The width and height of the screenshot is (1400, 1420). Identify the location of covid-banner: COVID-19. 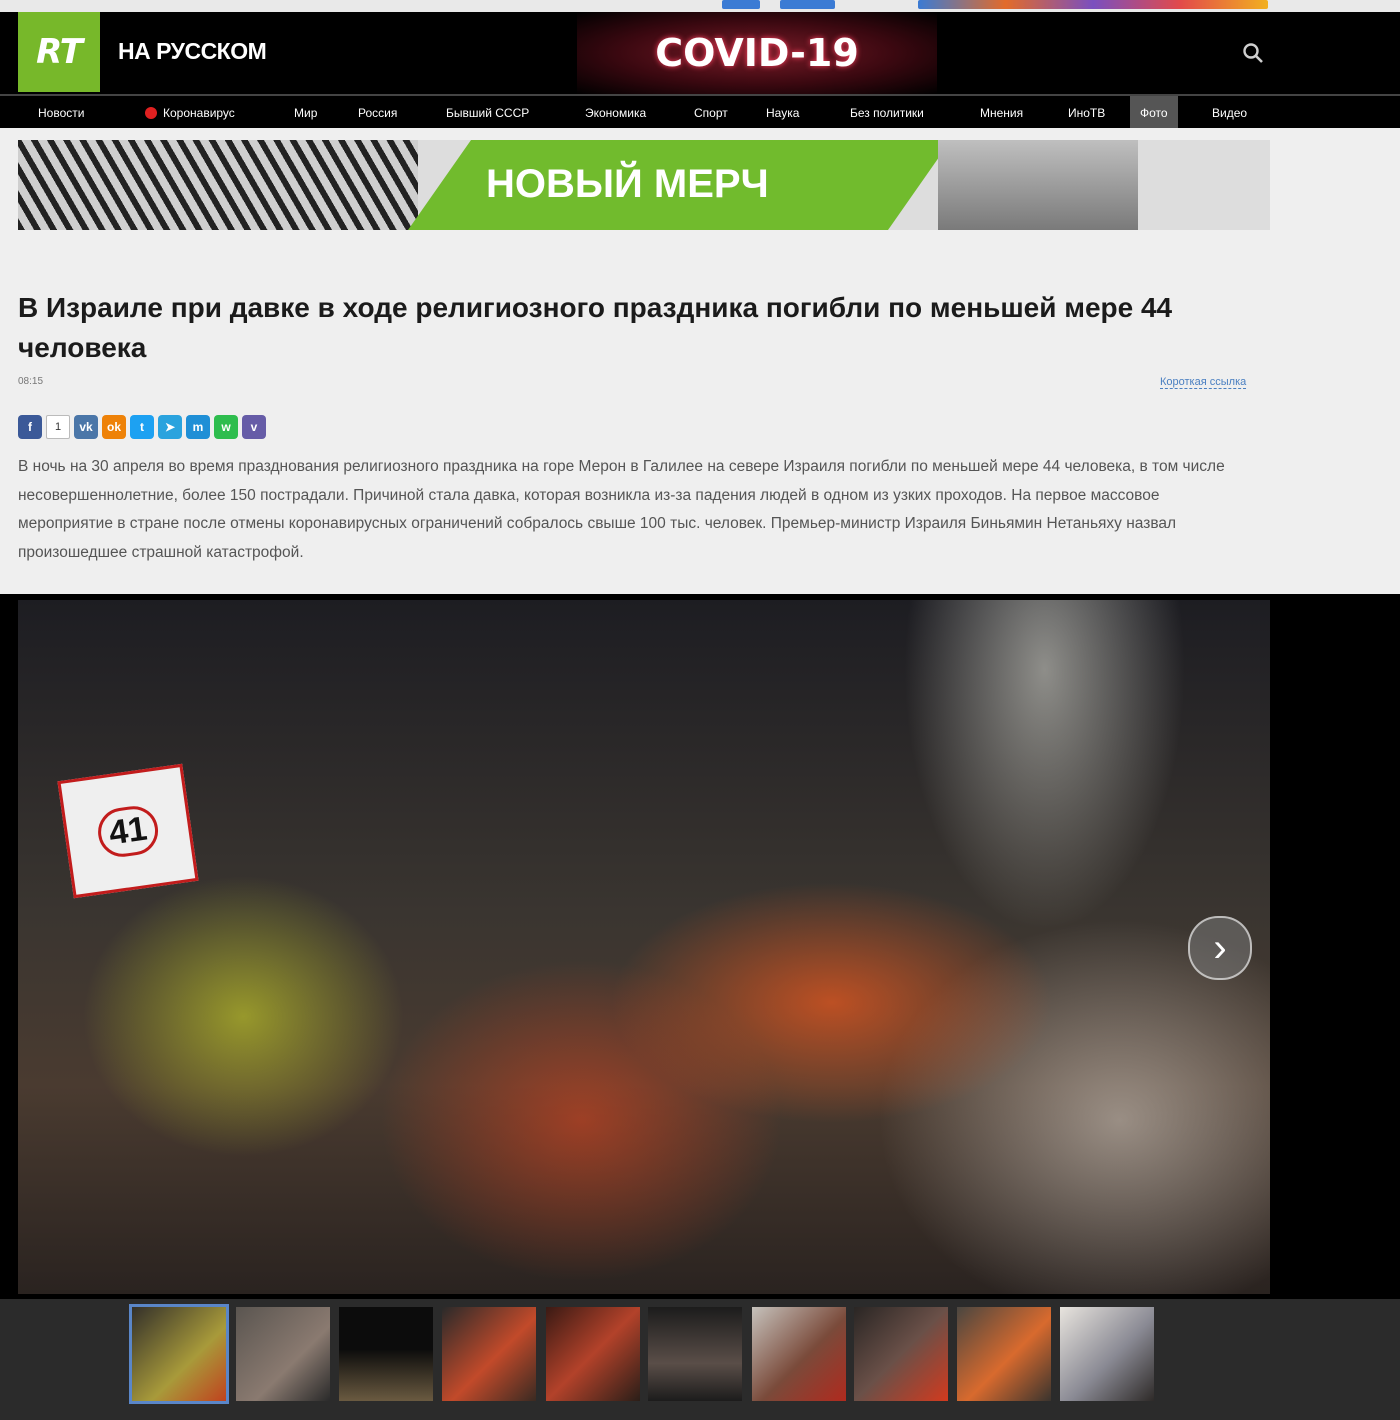
(757, 53).